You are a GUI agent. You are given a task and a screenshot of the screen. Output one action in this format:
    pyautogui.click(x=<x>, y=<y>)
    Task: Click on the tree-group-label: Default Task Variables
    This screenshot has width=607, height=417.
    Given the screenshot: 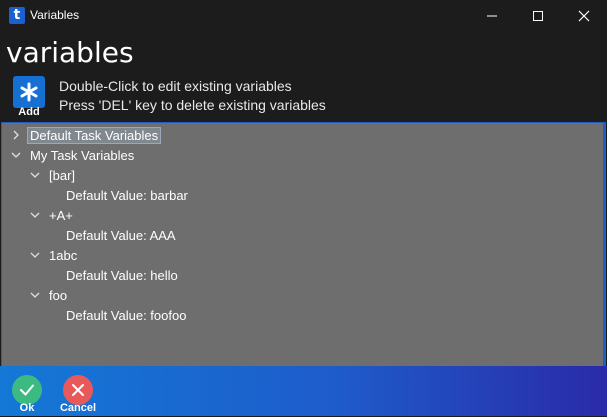 What is the action you would take?
    pyautogui.click(x=94, y=135)
    